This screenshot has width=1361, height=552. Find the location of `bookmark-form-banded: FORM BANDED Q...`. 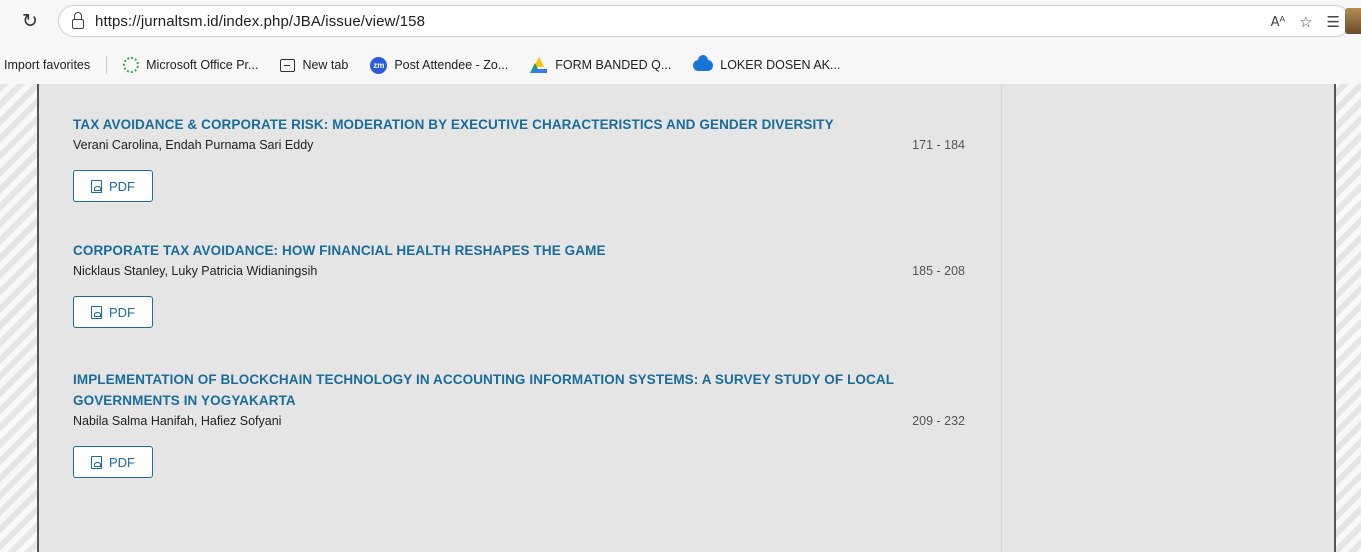

bookmark-form-banded: FORM BANDED Q... is located at coordinates (600, 65).